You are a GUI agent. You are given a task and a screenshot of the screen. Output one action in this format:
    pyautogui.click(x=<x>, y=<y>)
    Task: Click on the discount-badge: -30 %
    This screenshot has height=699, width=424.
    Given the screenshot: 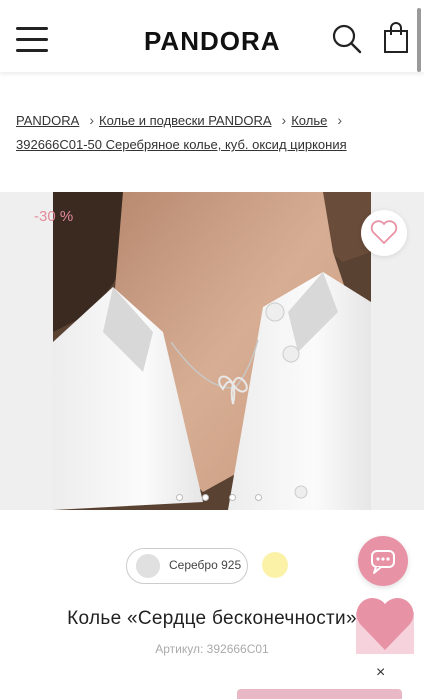 What is the action you would take?
    pyautogui.click(x=54, y=216)
    